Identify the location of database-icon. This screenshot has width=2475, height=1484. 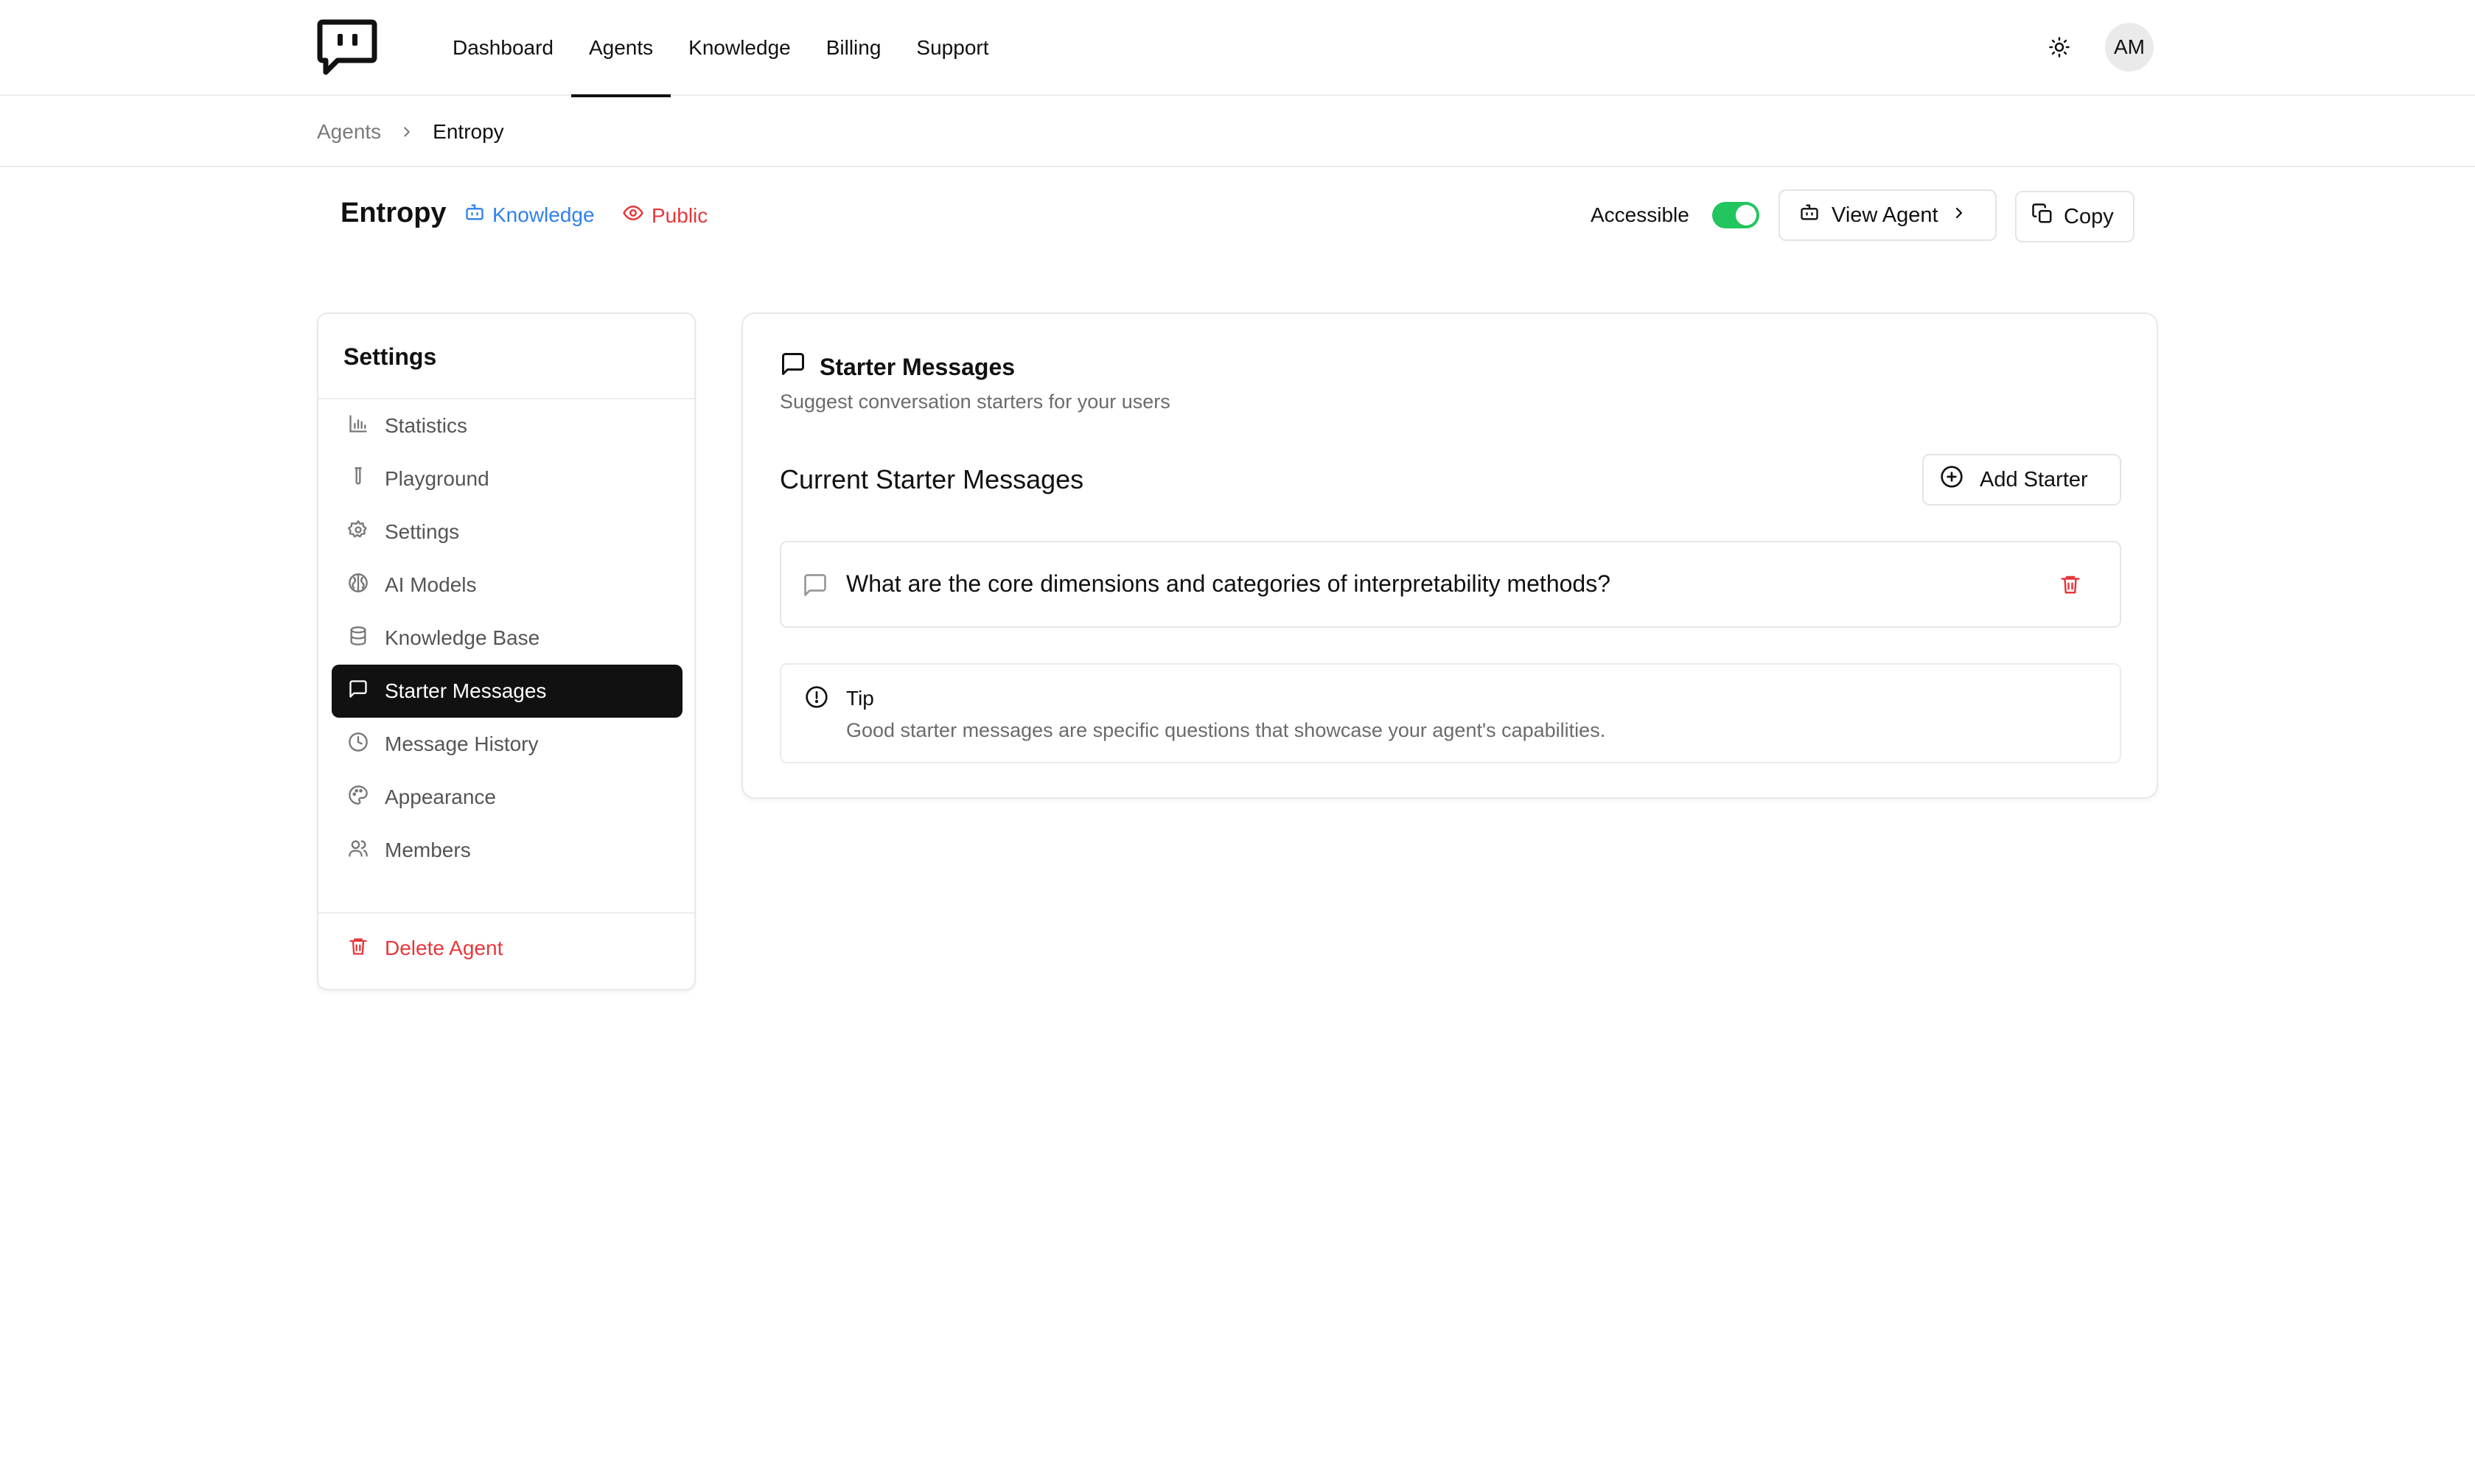
(358, 638).